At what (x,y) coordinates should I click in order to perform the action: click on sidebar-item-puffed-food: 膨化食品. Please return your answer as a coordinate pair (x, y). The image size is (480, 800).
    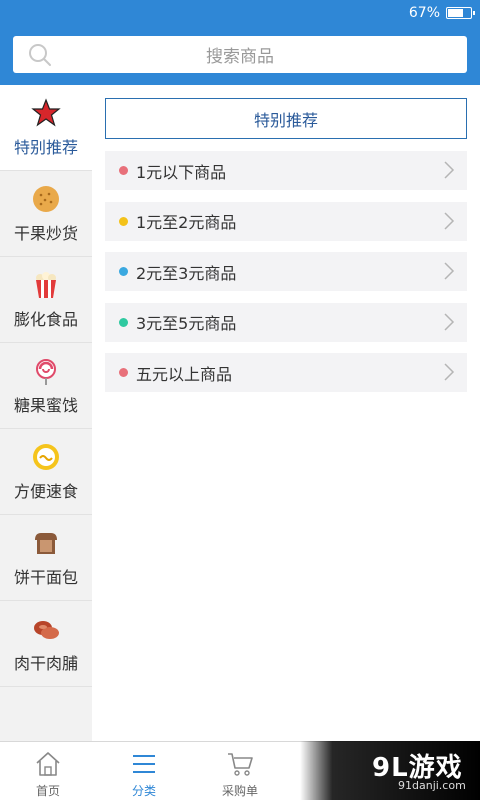
    Looking at the image, I should click on (46, 300).